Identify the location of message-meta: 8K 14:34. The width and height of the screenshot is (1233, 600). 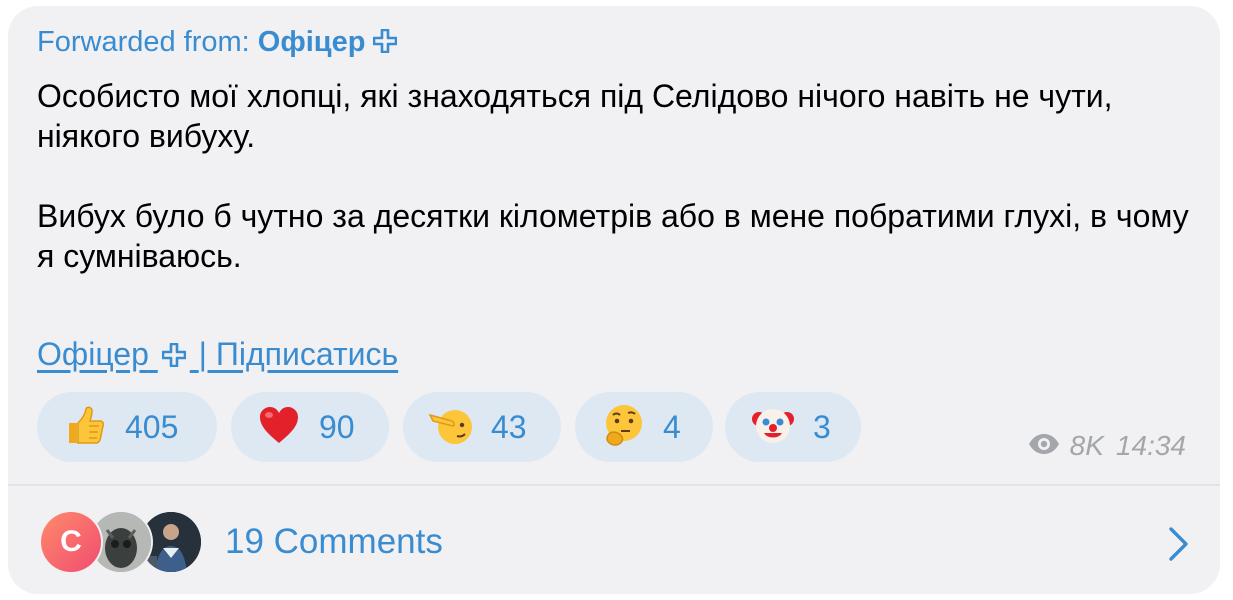
(1107, 446).